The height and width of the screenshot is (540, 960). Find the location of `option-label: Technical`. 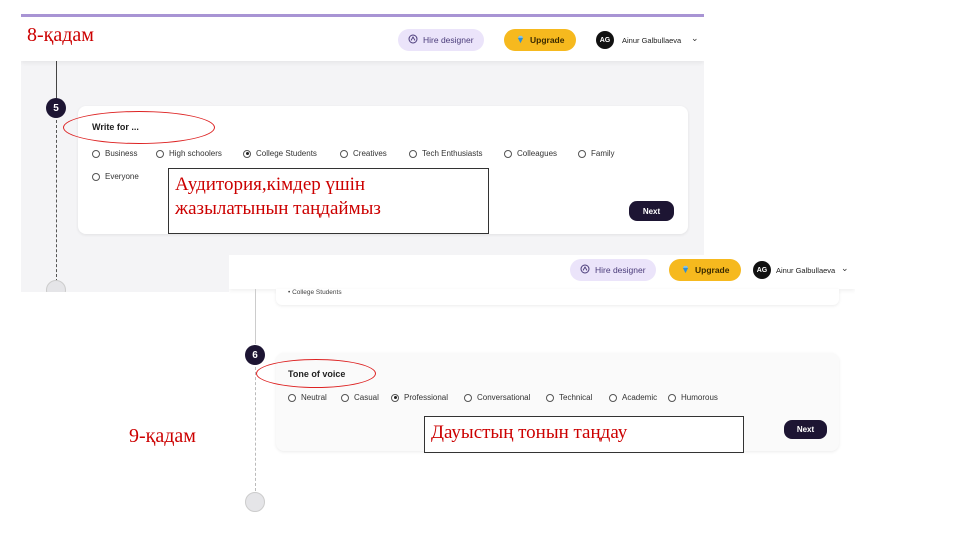

option-label: Technical is located at coordinates (576, 397).